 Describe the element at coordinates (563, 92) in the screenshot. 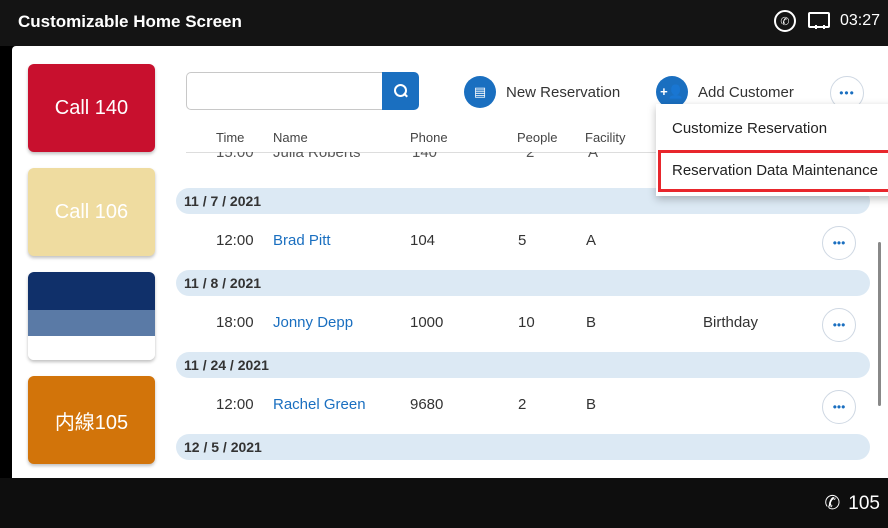

I see `new-reservation-label: New Reservation` at that location.